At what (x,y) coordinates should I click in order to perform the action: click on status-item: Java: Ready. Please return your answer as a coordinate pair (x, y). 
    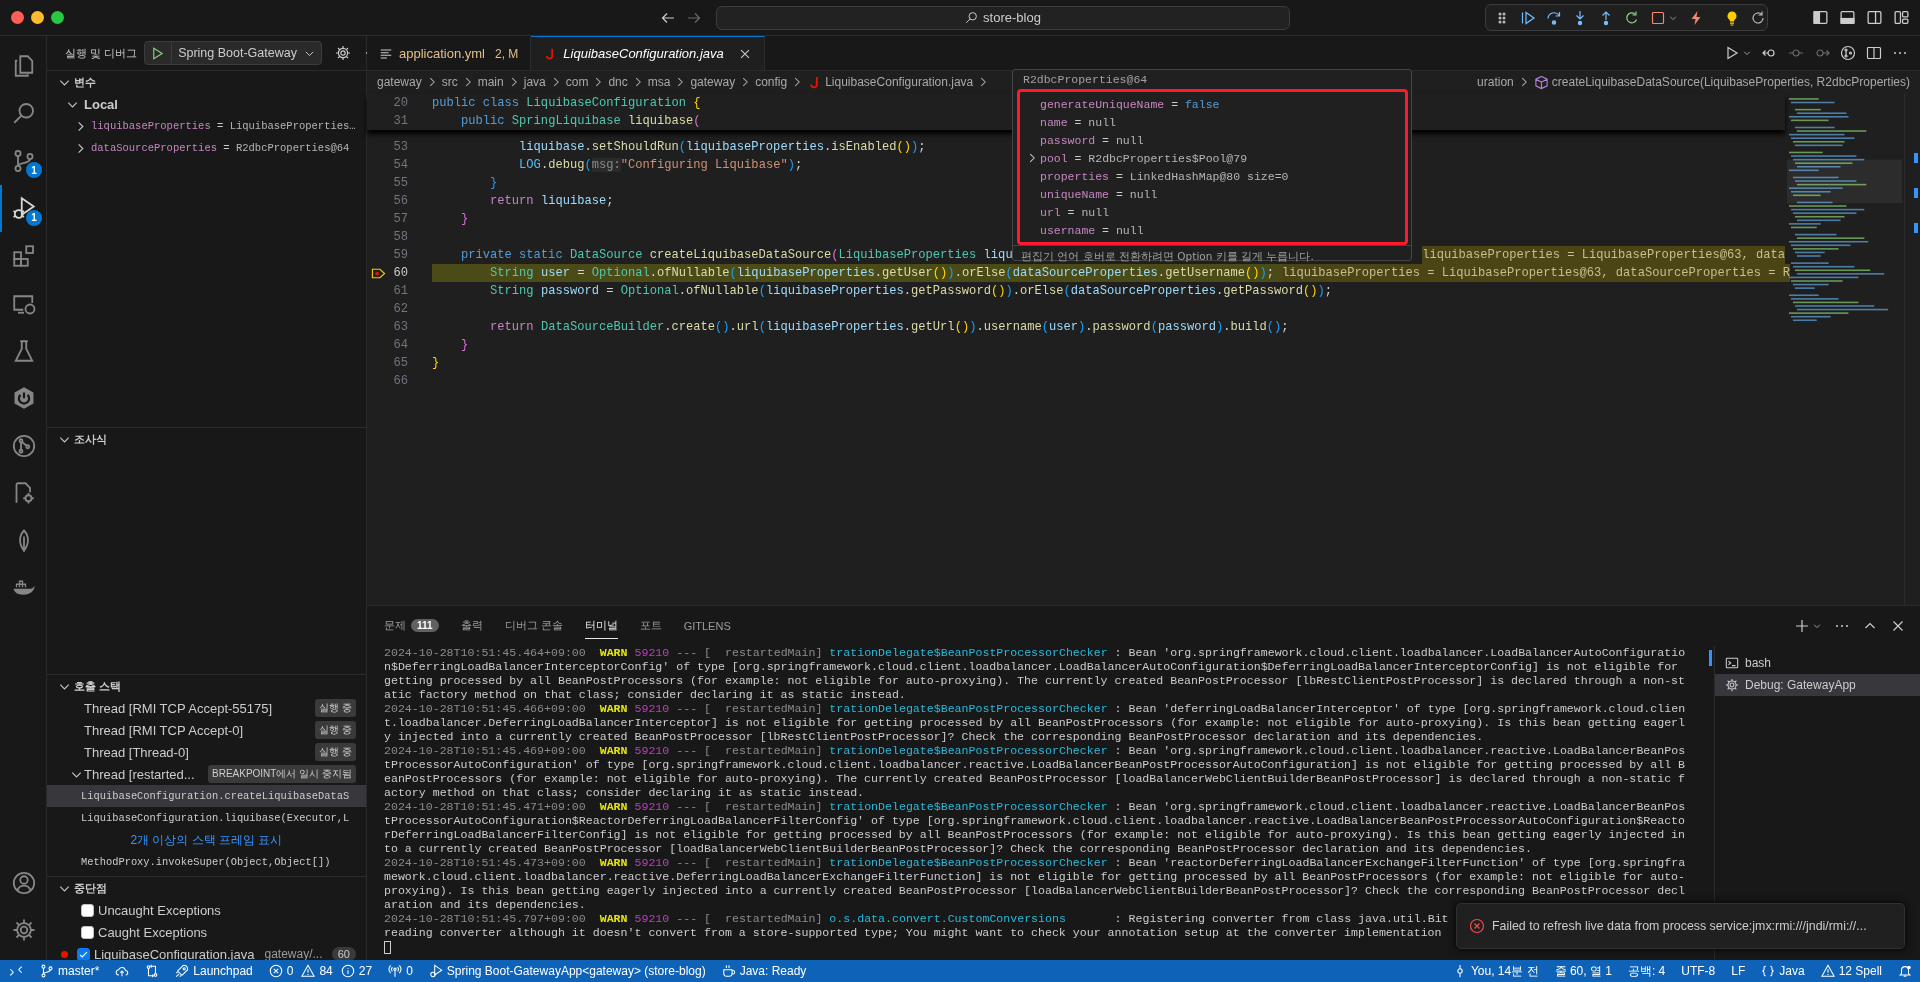
    Looking at the image, I should click on (764, 971).